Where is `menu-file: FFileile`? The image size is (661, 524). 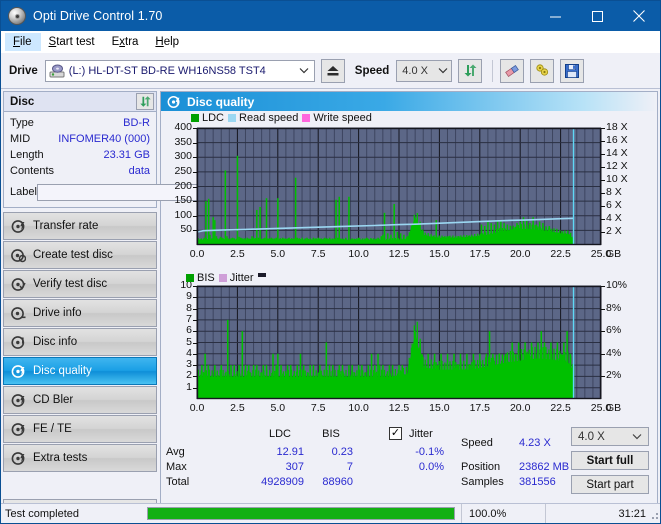 menu-file: FFileile is located at coordinates (23, 41).